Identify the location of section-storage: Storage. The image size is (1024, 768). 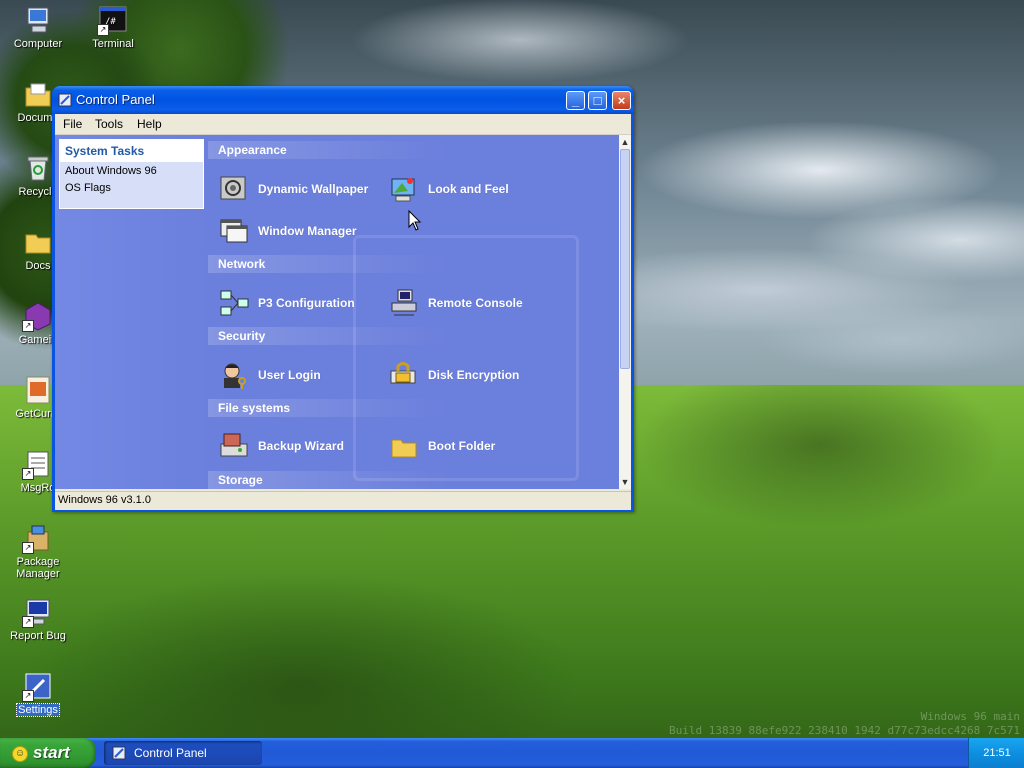
(328, 480).